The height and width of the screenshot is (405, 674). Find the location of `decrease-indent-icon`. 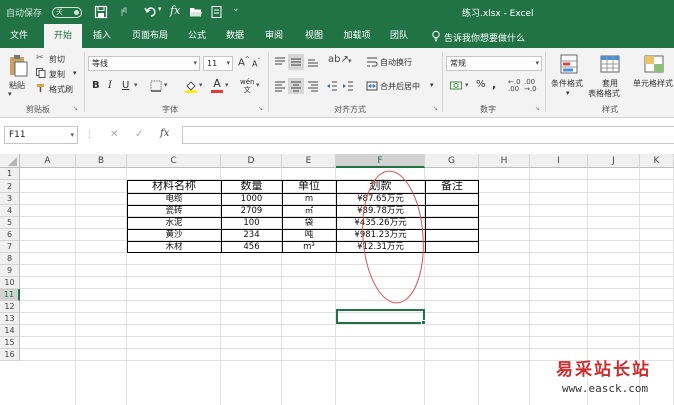

decrease-indent-icon is located at coordinates (332, 86).